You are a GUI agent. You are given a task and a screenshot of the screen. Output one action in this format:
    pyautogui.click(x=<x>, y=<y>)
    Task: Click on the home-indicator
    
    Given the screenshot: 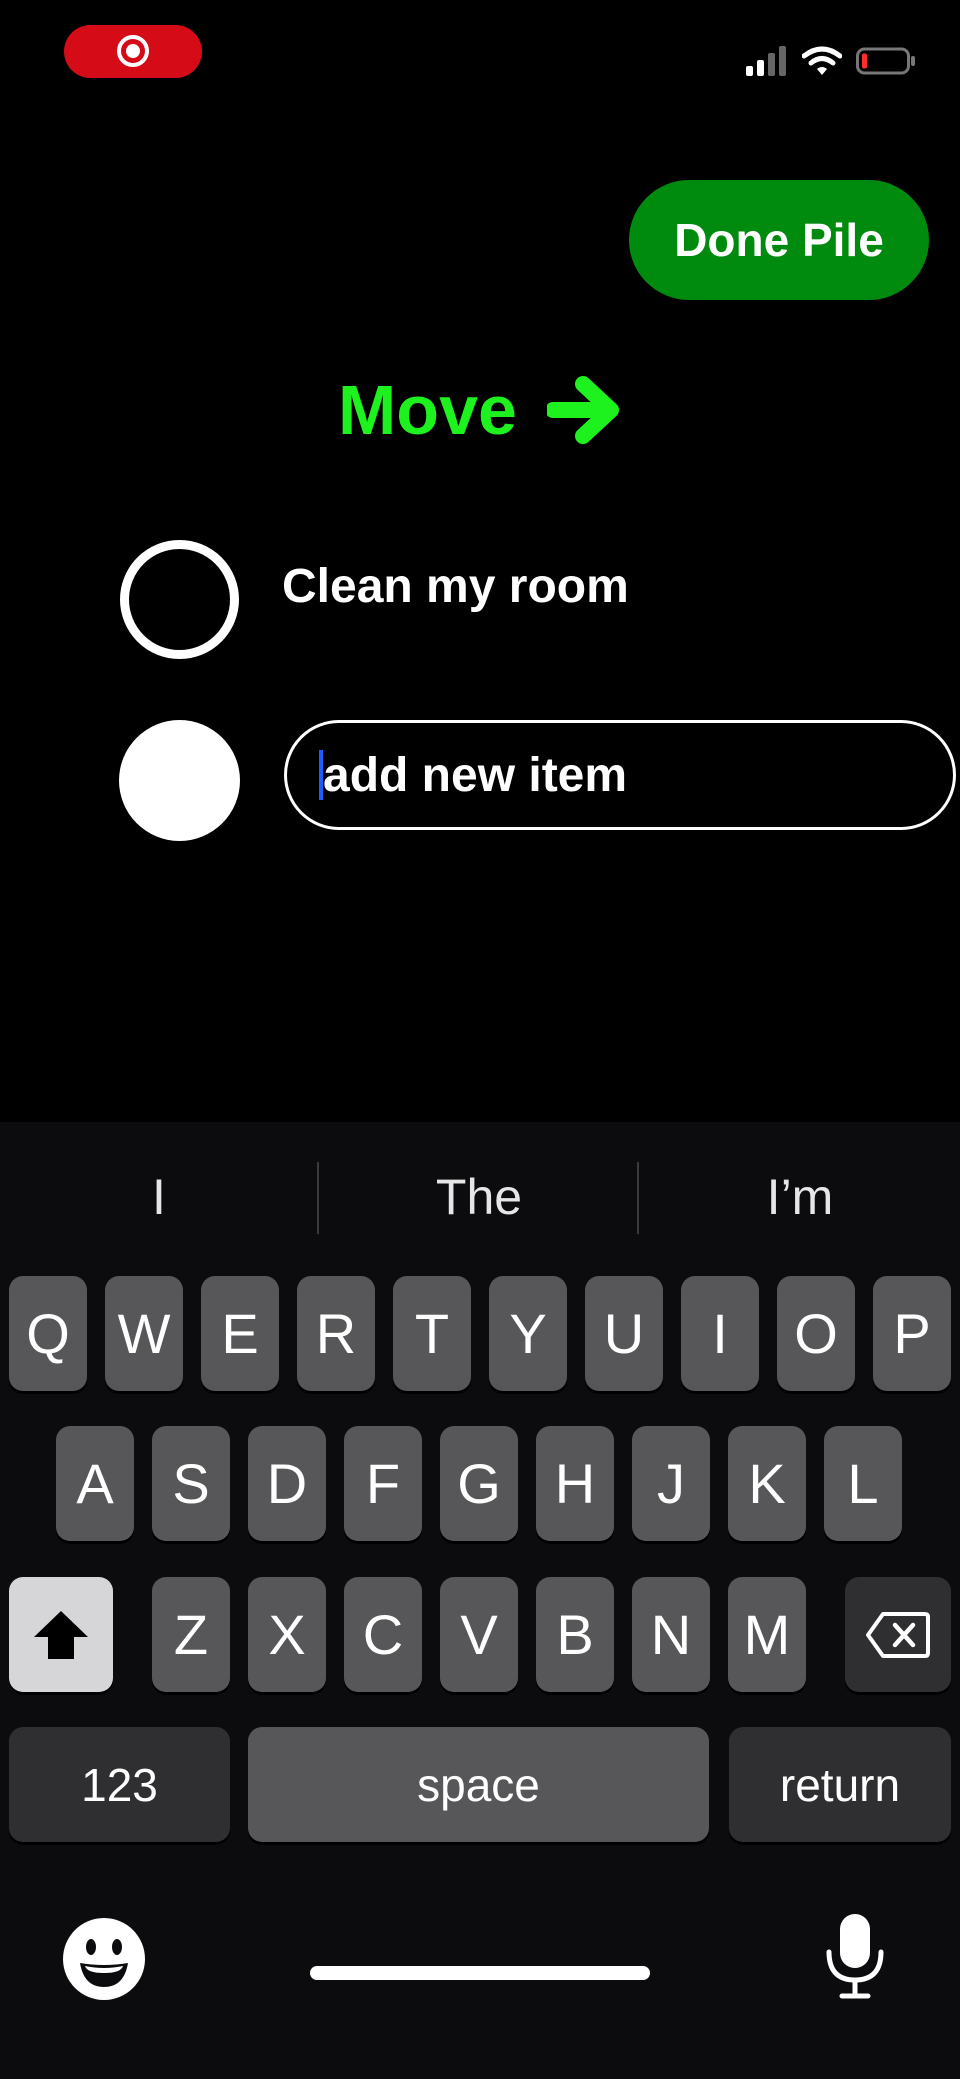 What is the action you would take?
    pyautogui.click(x=480, y=1973)
    